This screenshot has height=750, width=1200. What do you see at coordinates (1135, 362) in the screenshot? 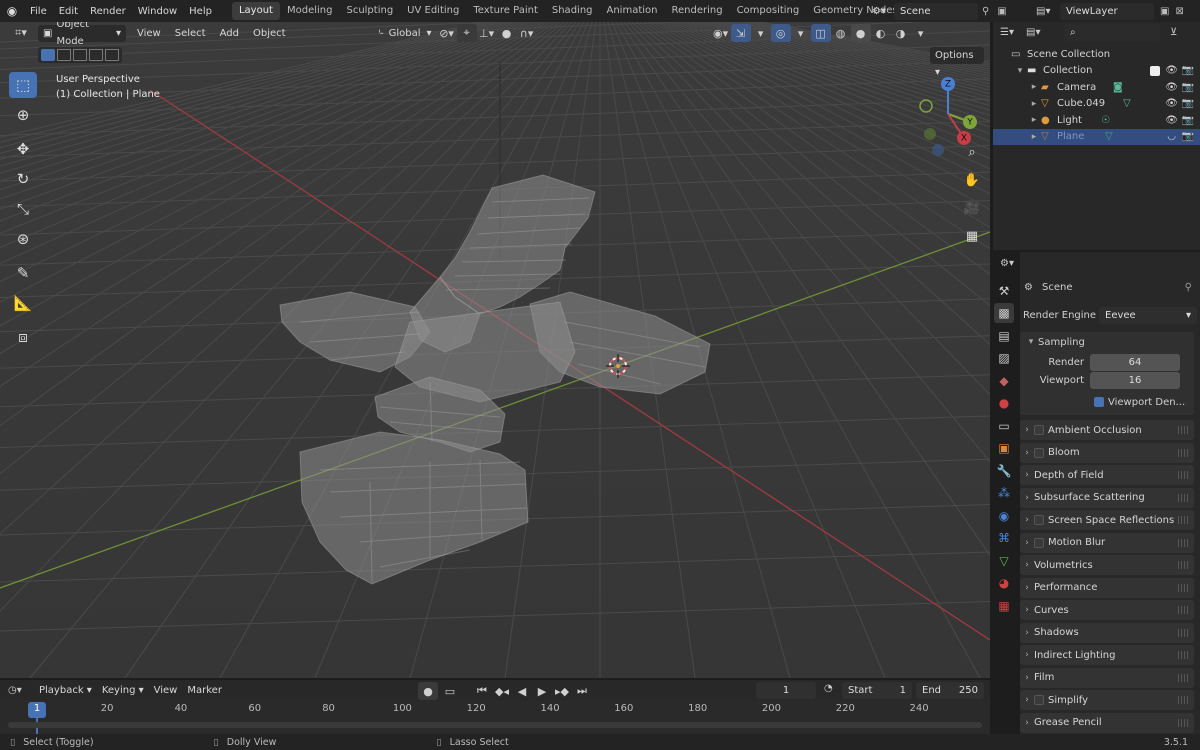
I see `render-samples-field: 64` at bounding box center [1135, 362].